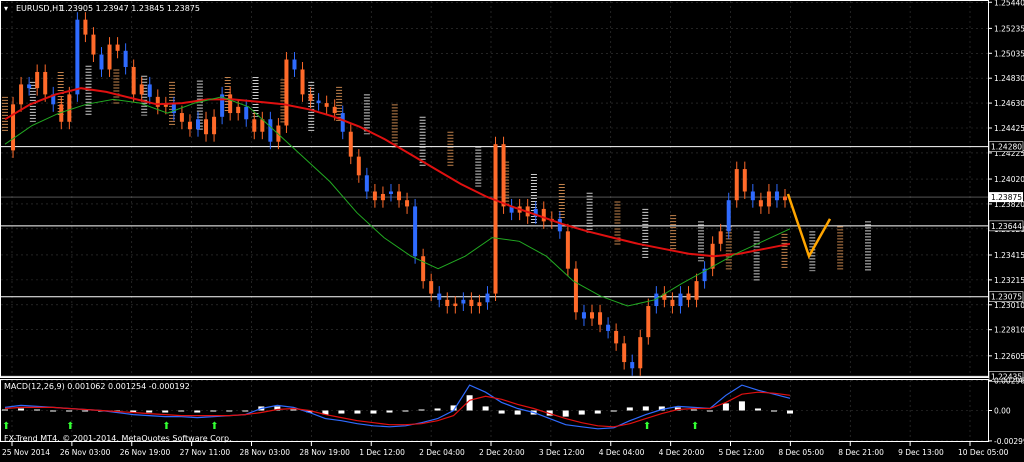 The width and height of the screenshot is (1024, 462). I want to click on macd-tick-label: 0.00, so click(1002, 411).